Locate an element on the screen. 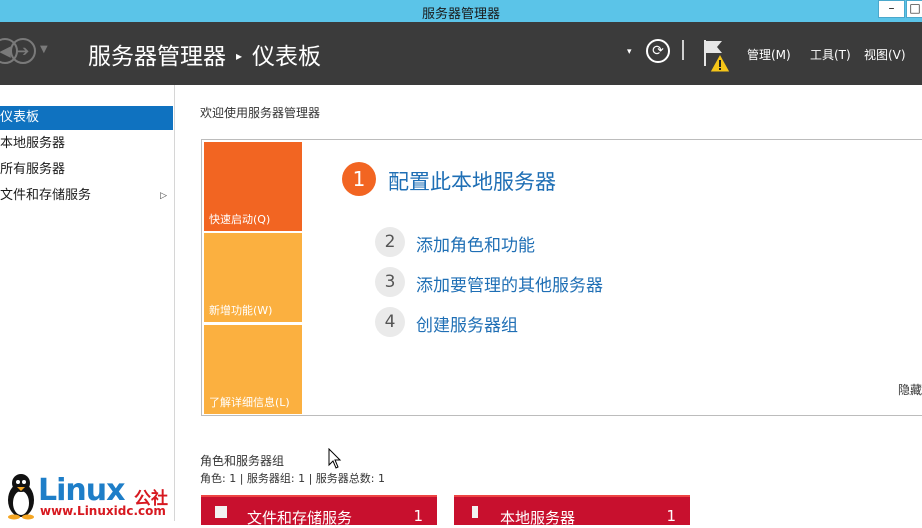 The height and width of the screenshot is (528, 922). tile-label: 了解详细信息(L) is located at coordinates (249, 402).